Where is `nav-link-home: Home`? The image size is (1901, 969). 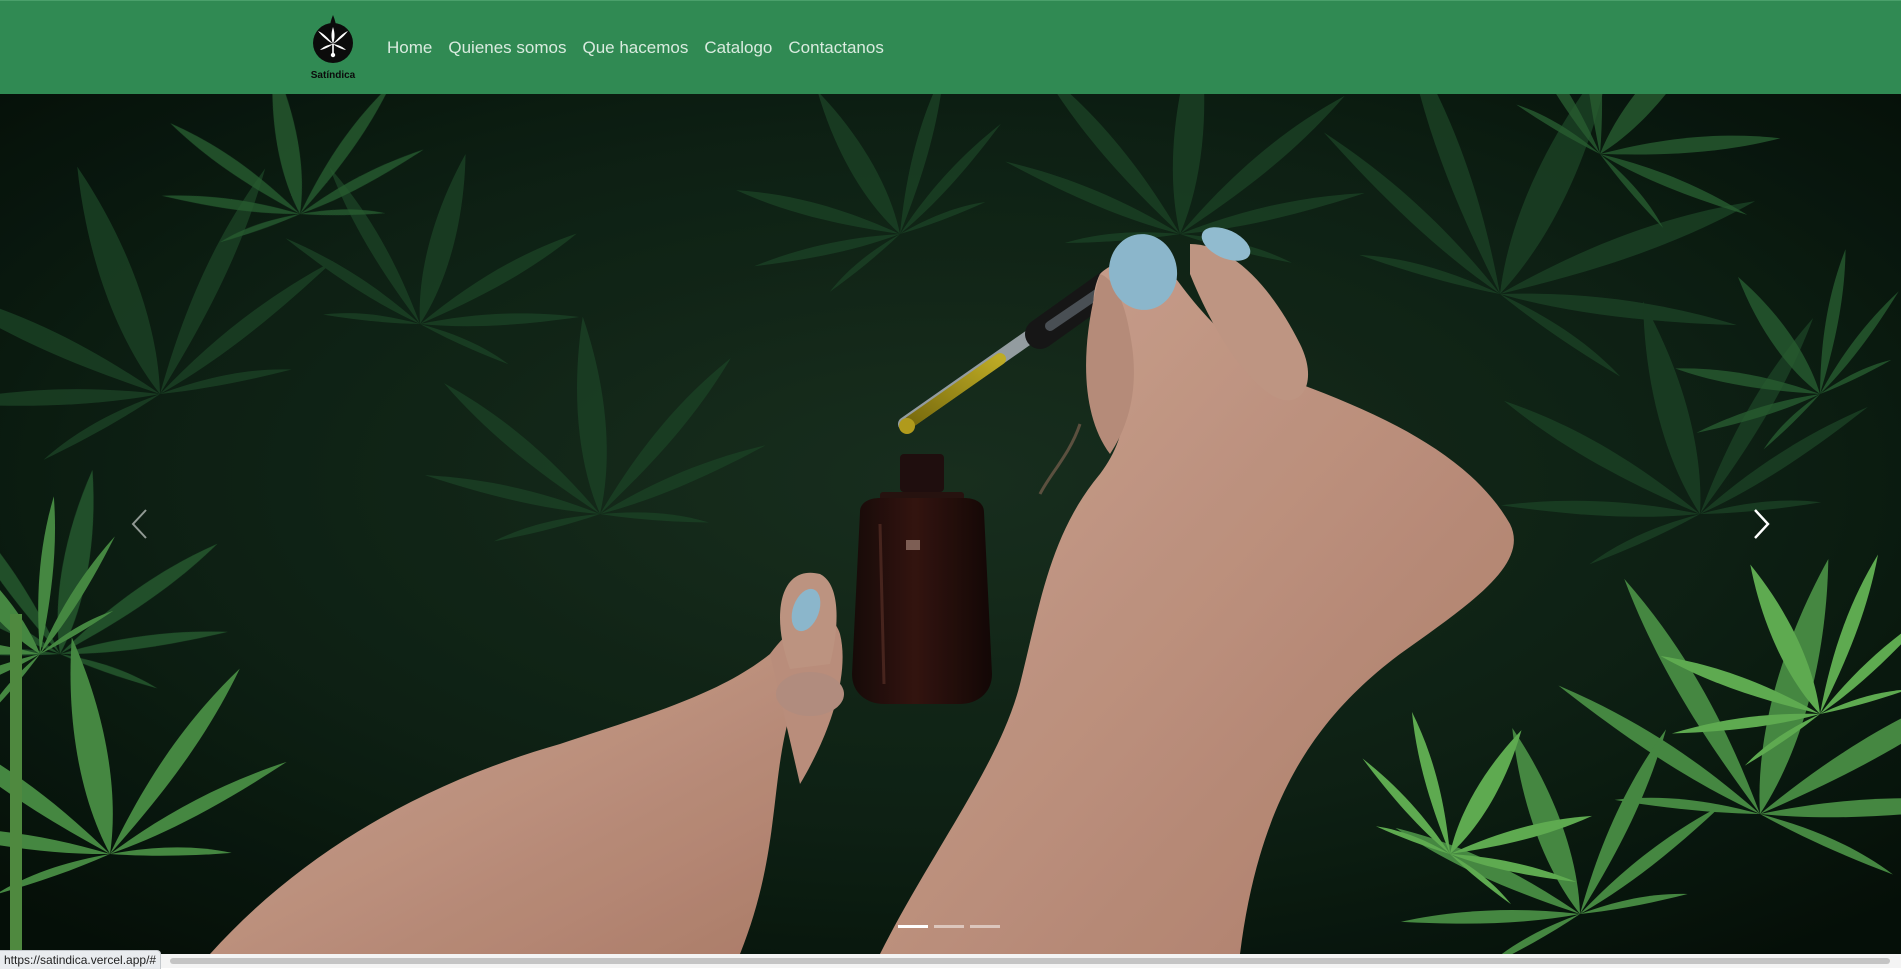 nav-link-home: Home is located at coordinates (409, 48).